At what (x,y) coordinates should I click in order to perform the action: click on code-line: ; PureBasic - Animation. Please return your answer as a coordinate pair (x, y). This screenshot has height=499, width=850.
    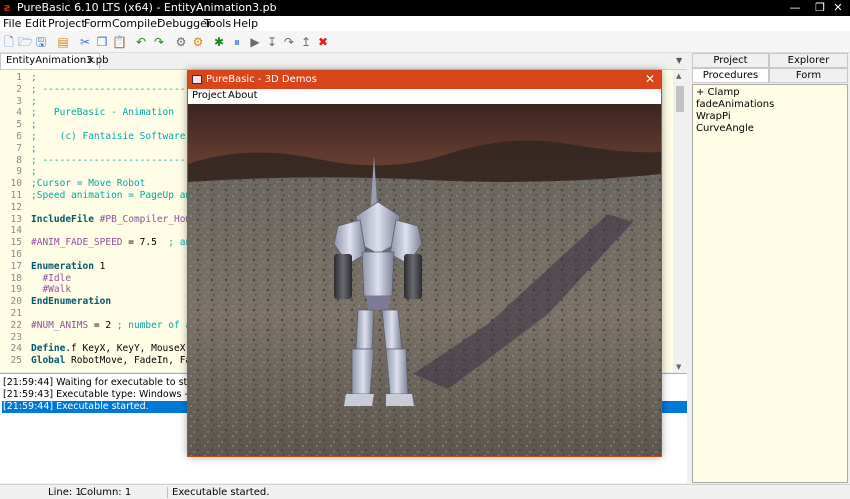
    Looking at the image, I should click on (102, 113).